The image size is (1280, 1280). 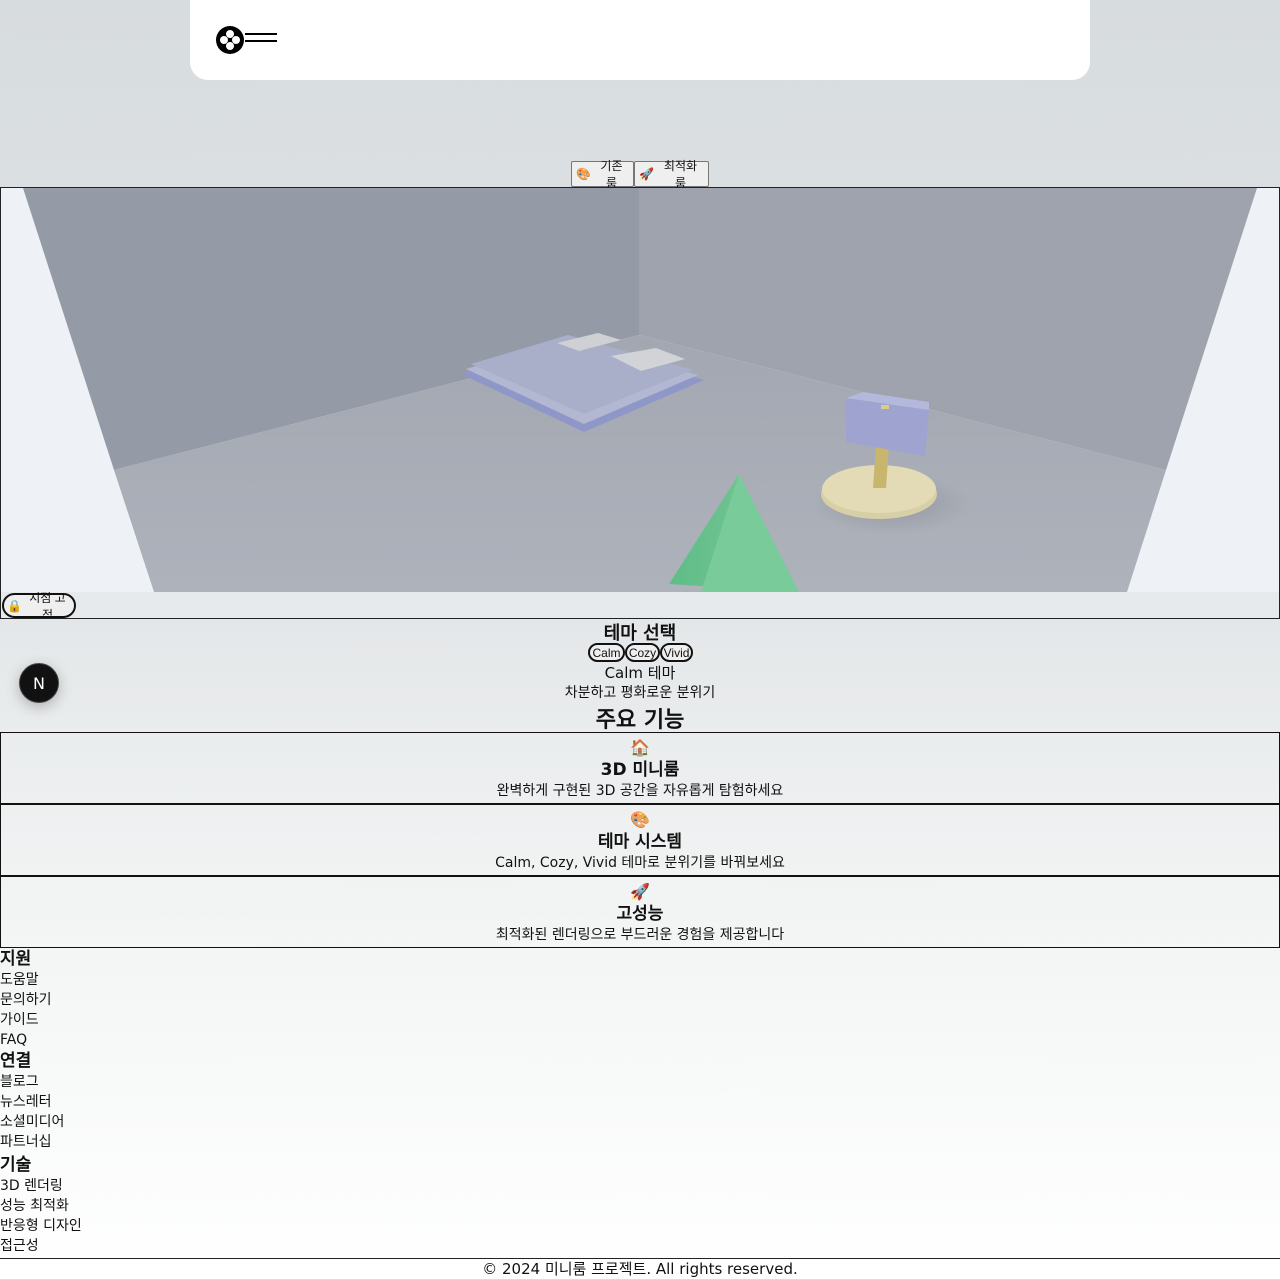 What do you see at coordinates (640, 673) in the screenshot?
I see `current-theme-name: Calm 테마` at bounding box center [640, 673].